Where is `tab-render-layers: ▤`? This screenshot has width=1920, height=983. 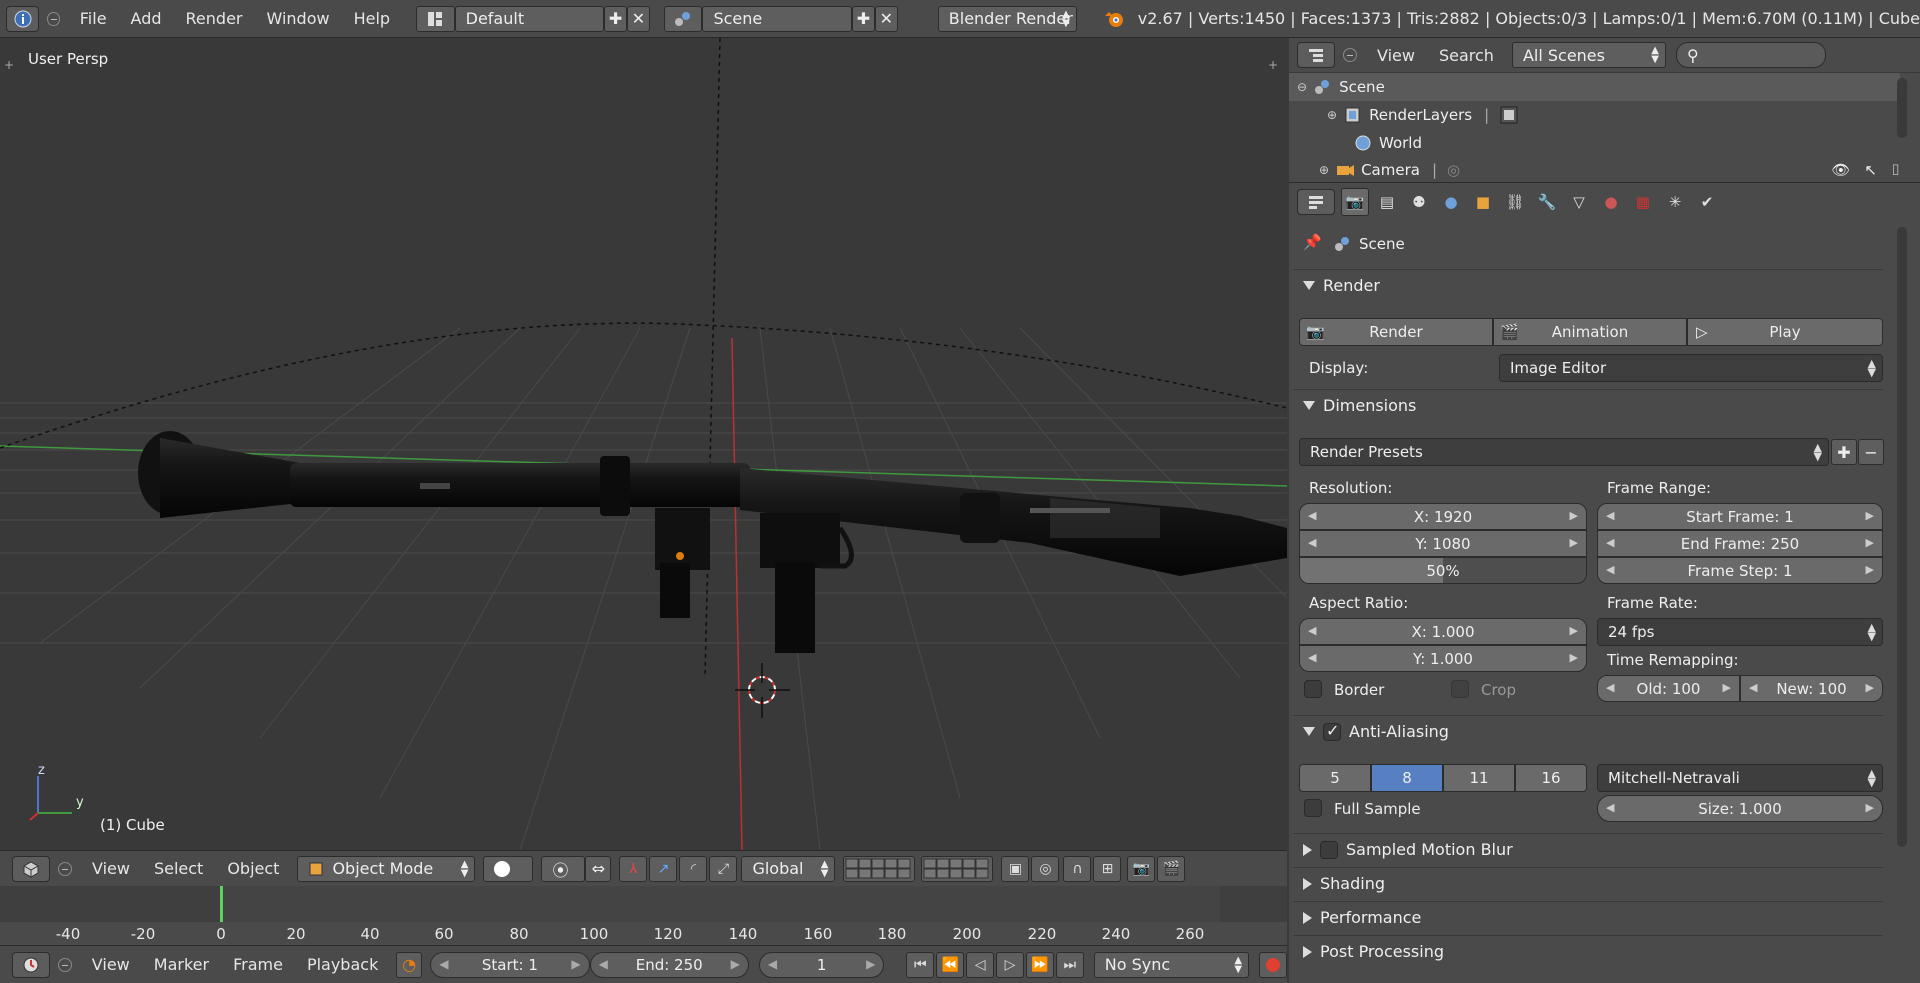 tab-render-layers: ▤ is located at coordinates (1387, 202).